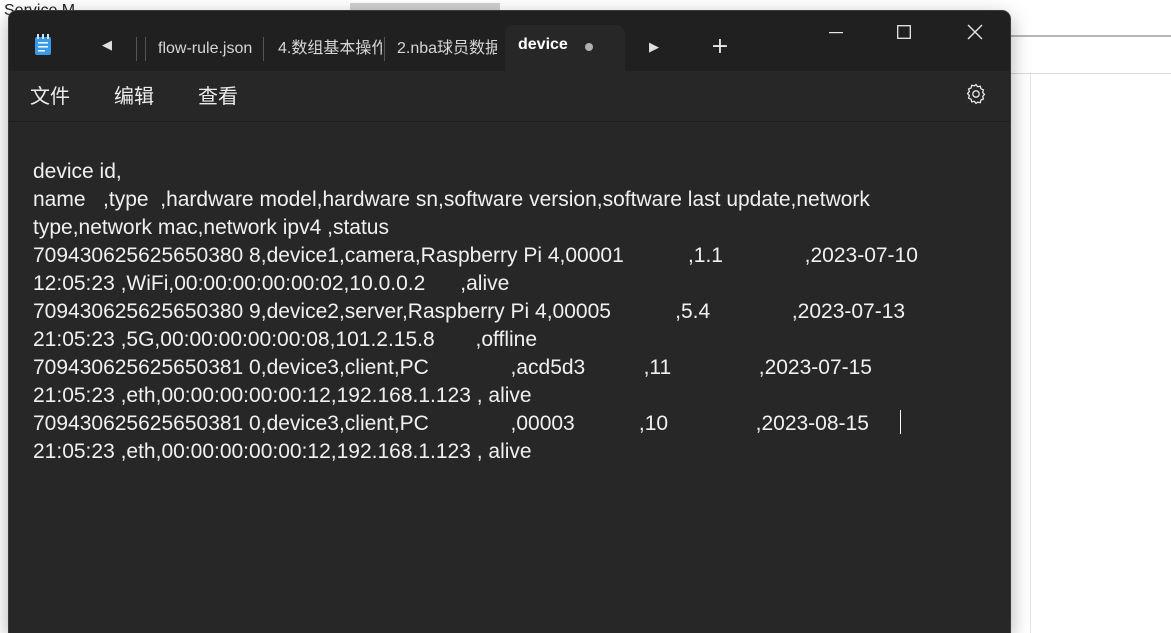  What do you see at coordinates (1090, 36) in the screenshot?
I see `background-divider` at bounding box center [1090, 36].